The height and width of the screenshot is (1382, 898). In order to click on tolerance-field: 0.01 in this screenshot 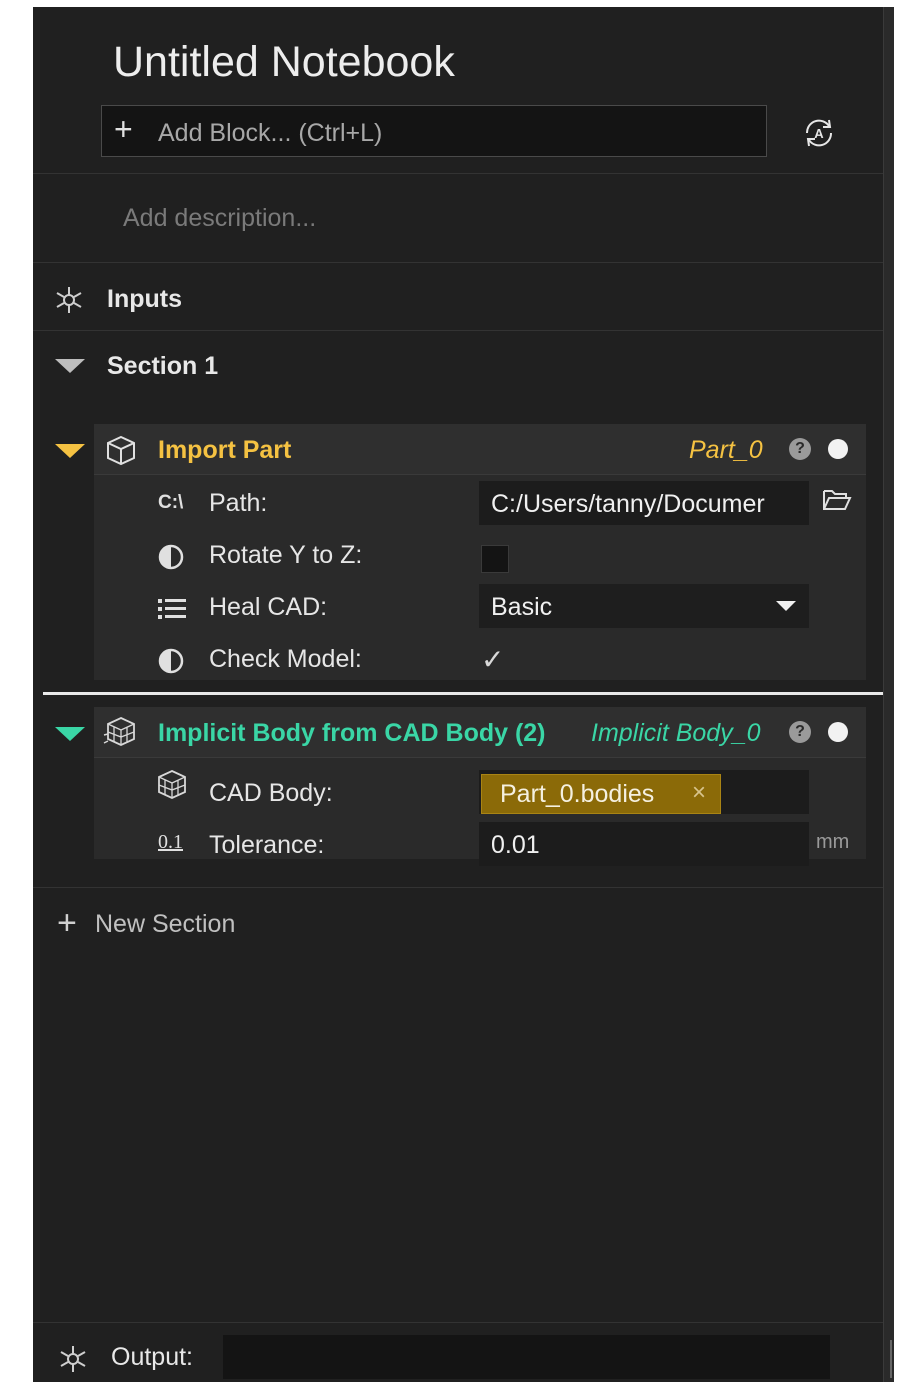, I will do `click(644, 844)`.